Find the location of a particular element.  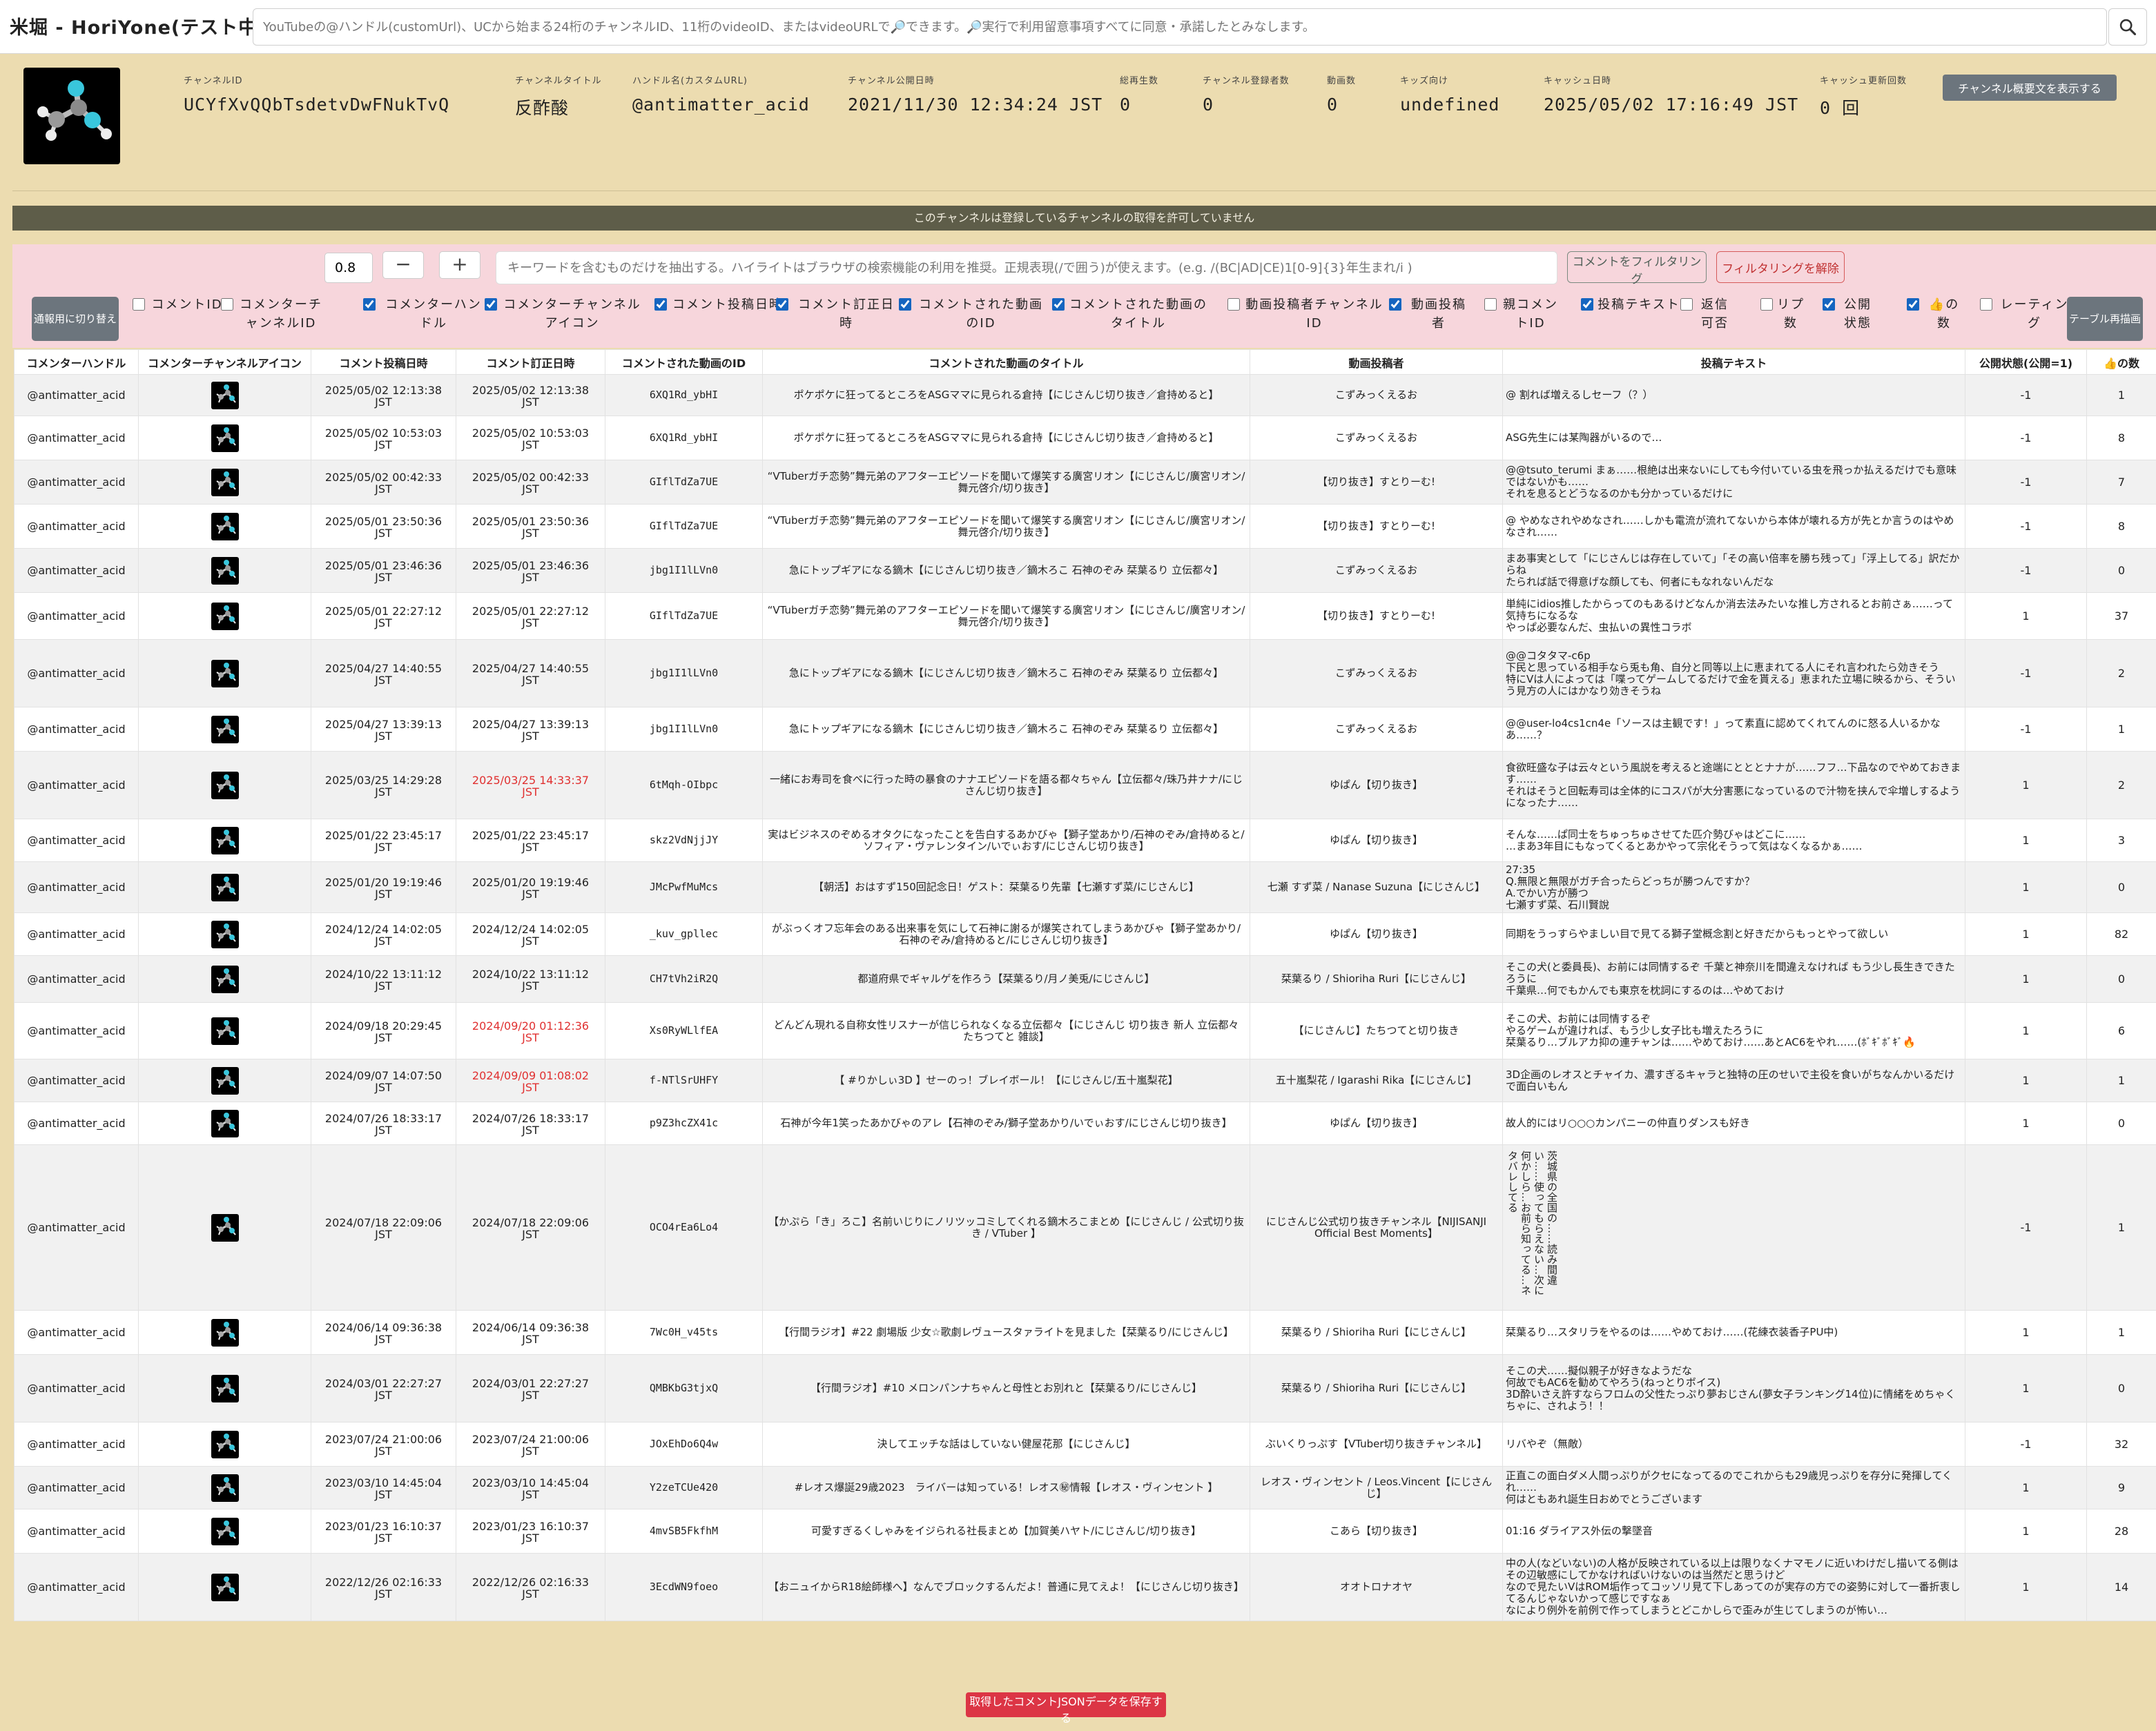

column-toggle: 👍の数 is located at coordinates (1936, 314).